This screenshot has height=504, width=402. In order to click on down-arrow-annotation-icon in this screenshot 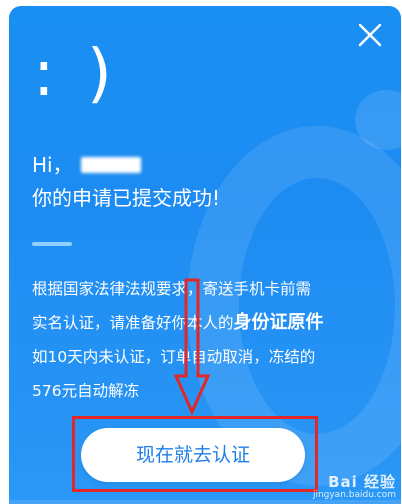, I will do `click(192, 347)`.